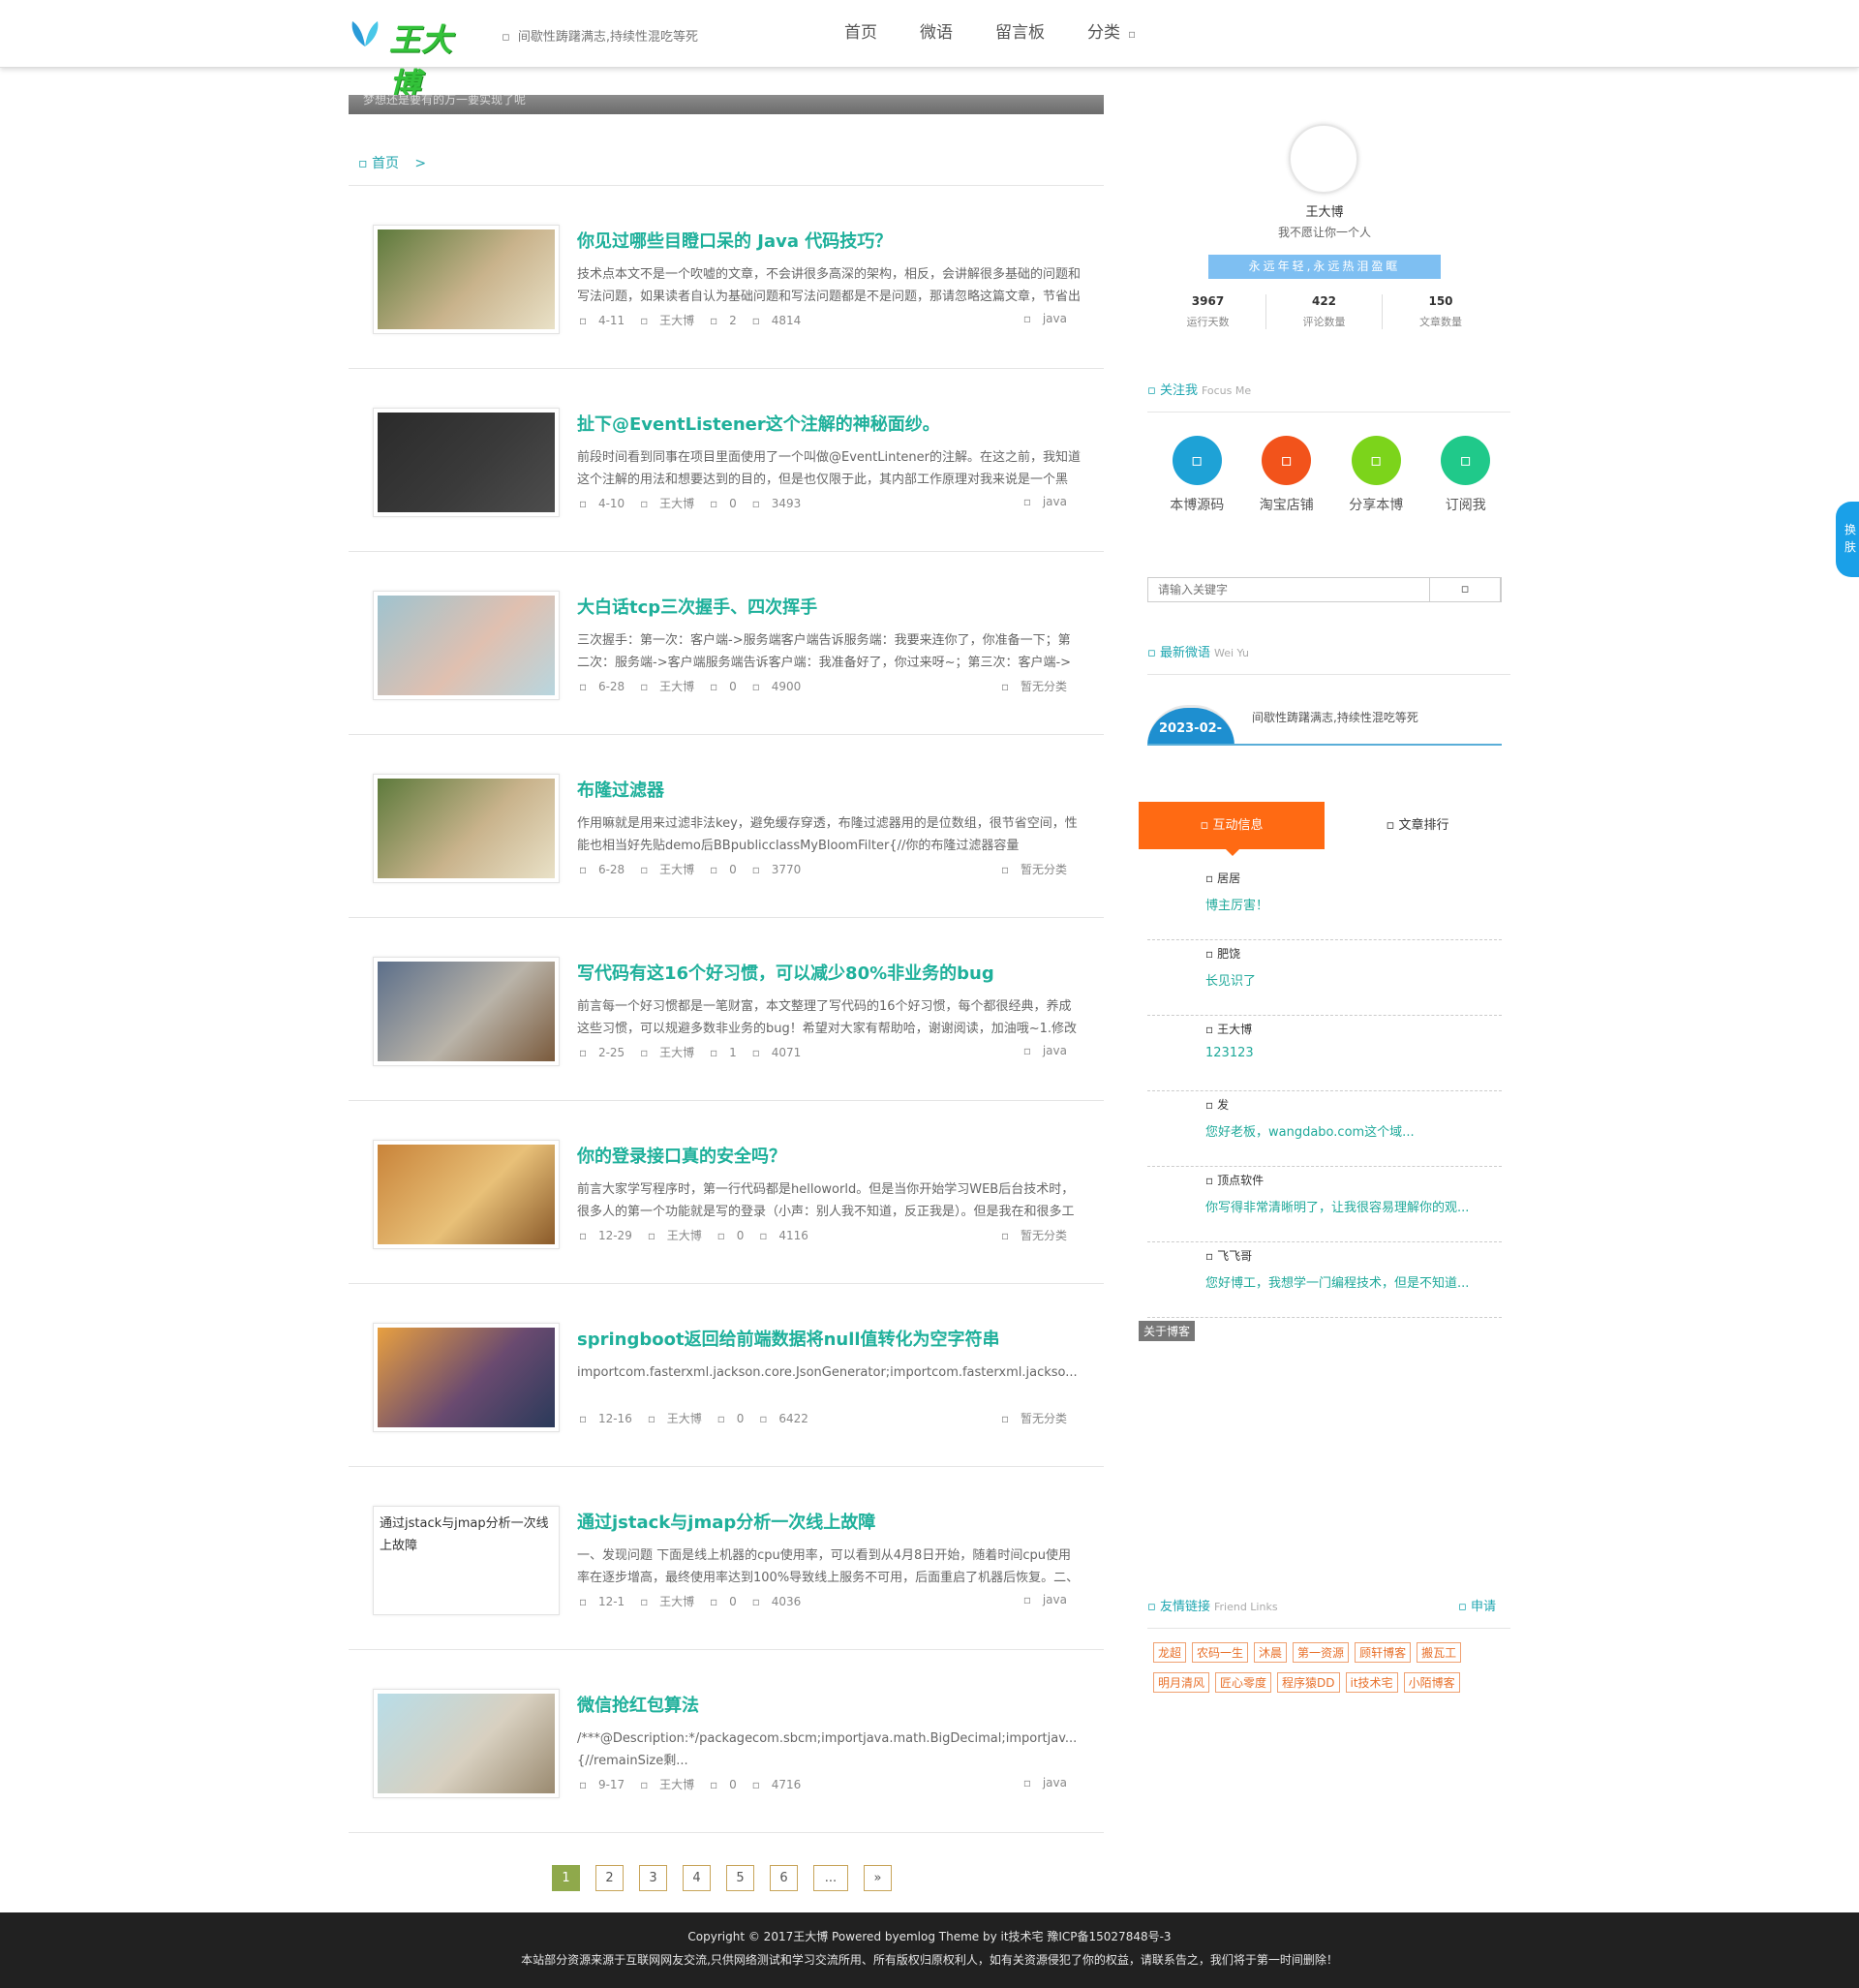 Image resolution: width=1859 pixels, height=1988 pixels. What do you see at coordinates (734, 240) in the screenshot?
I see `post-title: 你见过哪些目瞪口呆的 Java 代码技巧？` at bounding box center [734, 240].